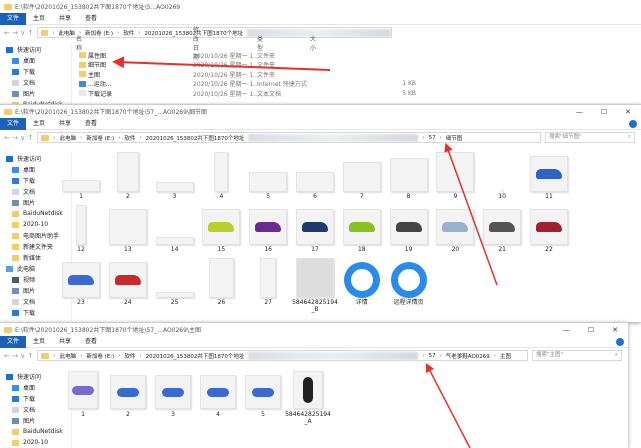 This screenshot has height=448, width=641. I want to click on breadcrumb-item: 气老爹鞋AO0269, so click(468, 356).